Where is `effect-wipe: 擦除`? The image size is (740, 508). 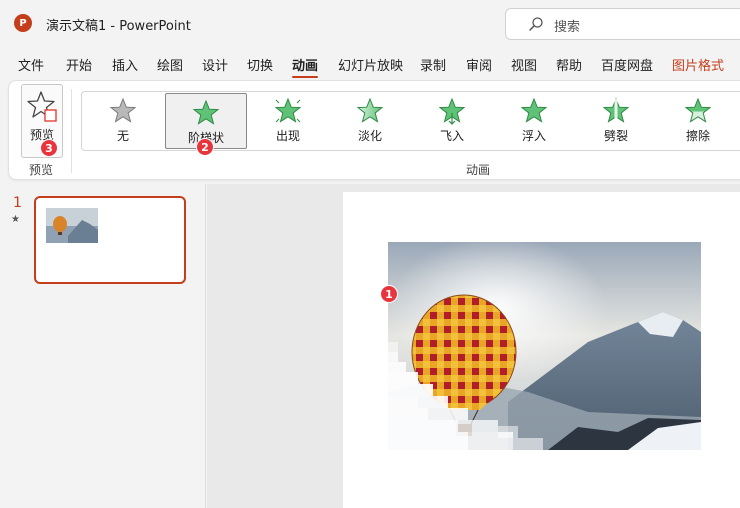 effect-wipe: 擦除 is located at coordinates (698, 121).